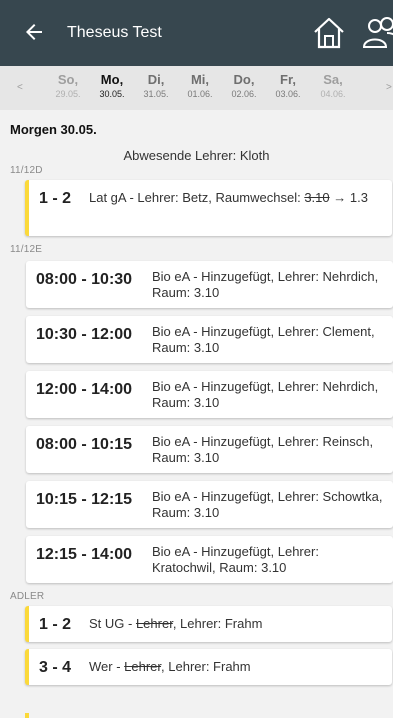  Describe the element at coordinates (114, 32) in the screenshot. I see `app-title: Theseus Test` at that location.